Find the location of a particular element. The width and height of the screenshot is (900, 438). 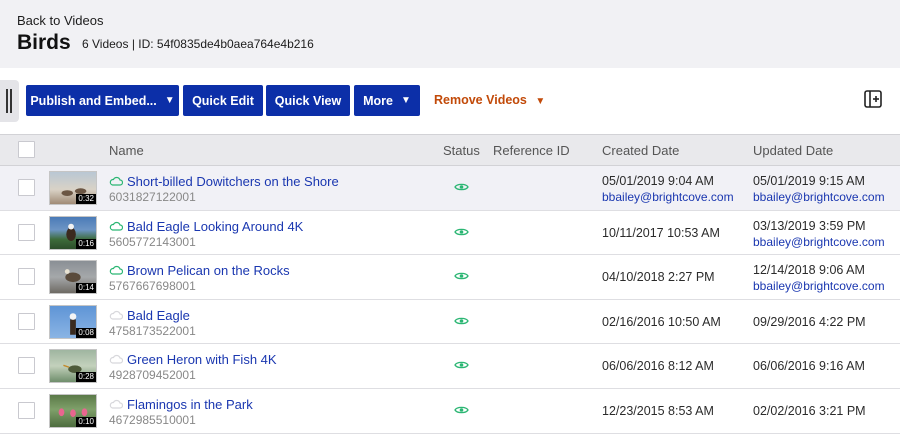

updated-date: 03/13/2019 3:59 PM is located at coordinates (809, 225).